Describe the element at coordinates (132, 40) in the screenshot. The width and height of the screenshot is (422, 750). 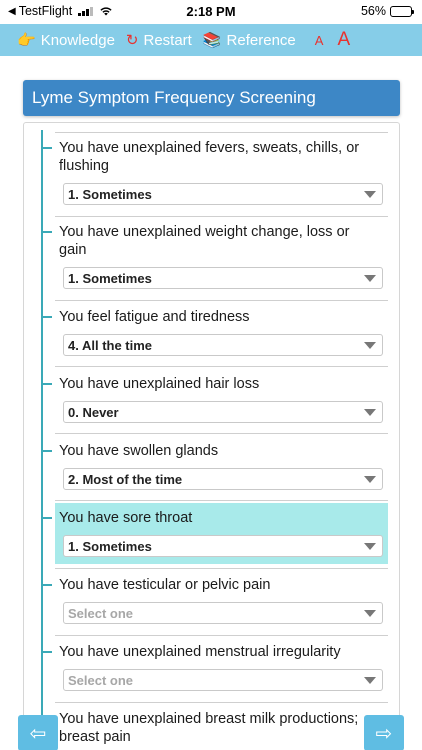
I see `restart-icon: ↻` at that location.